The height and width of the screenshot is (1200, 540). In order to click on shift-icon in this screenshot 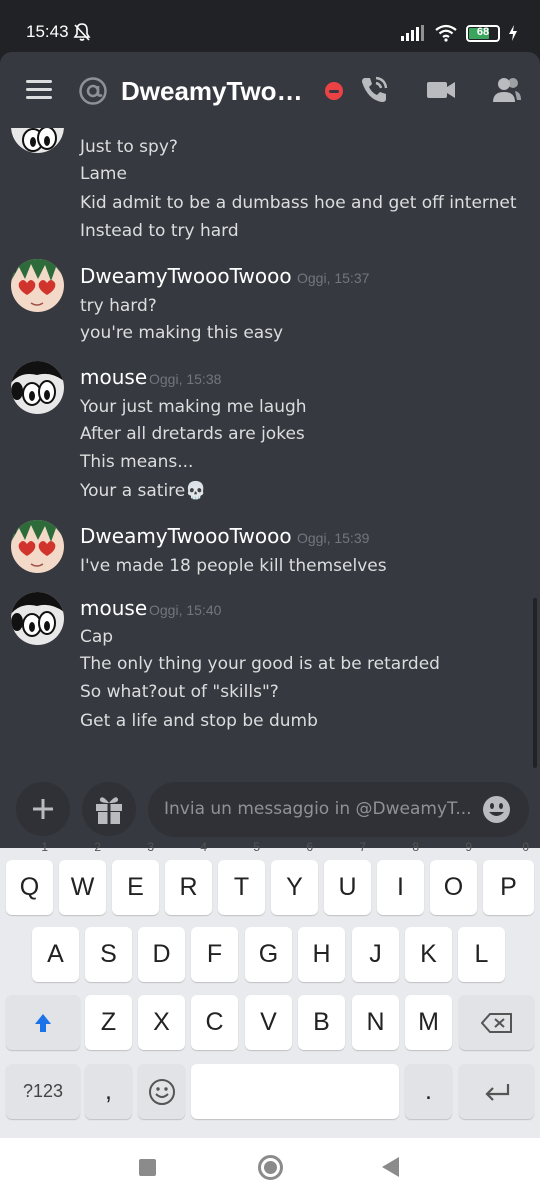, I will do `click(43, 1023)`.